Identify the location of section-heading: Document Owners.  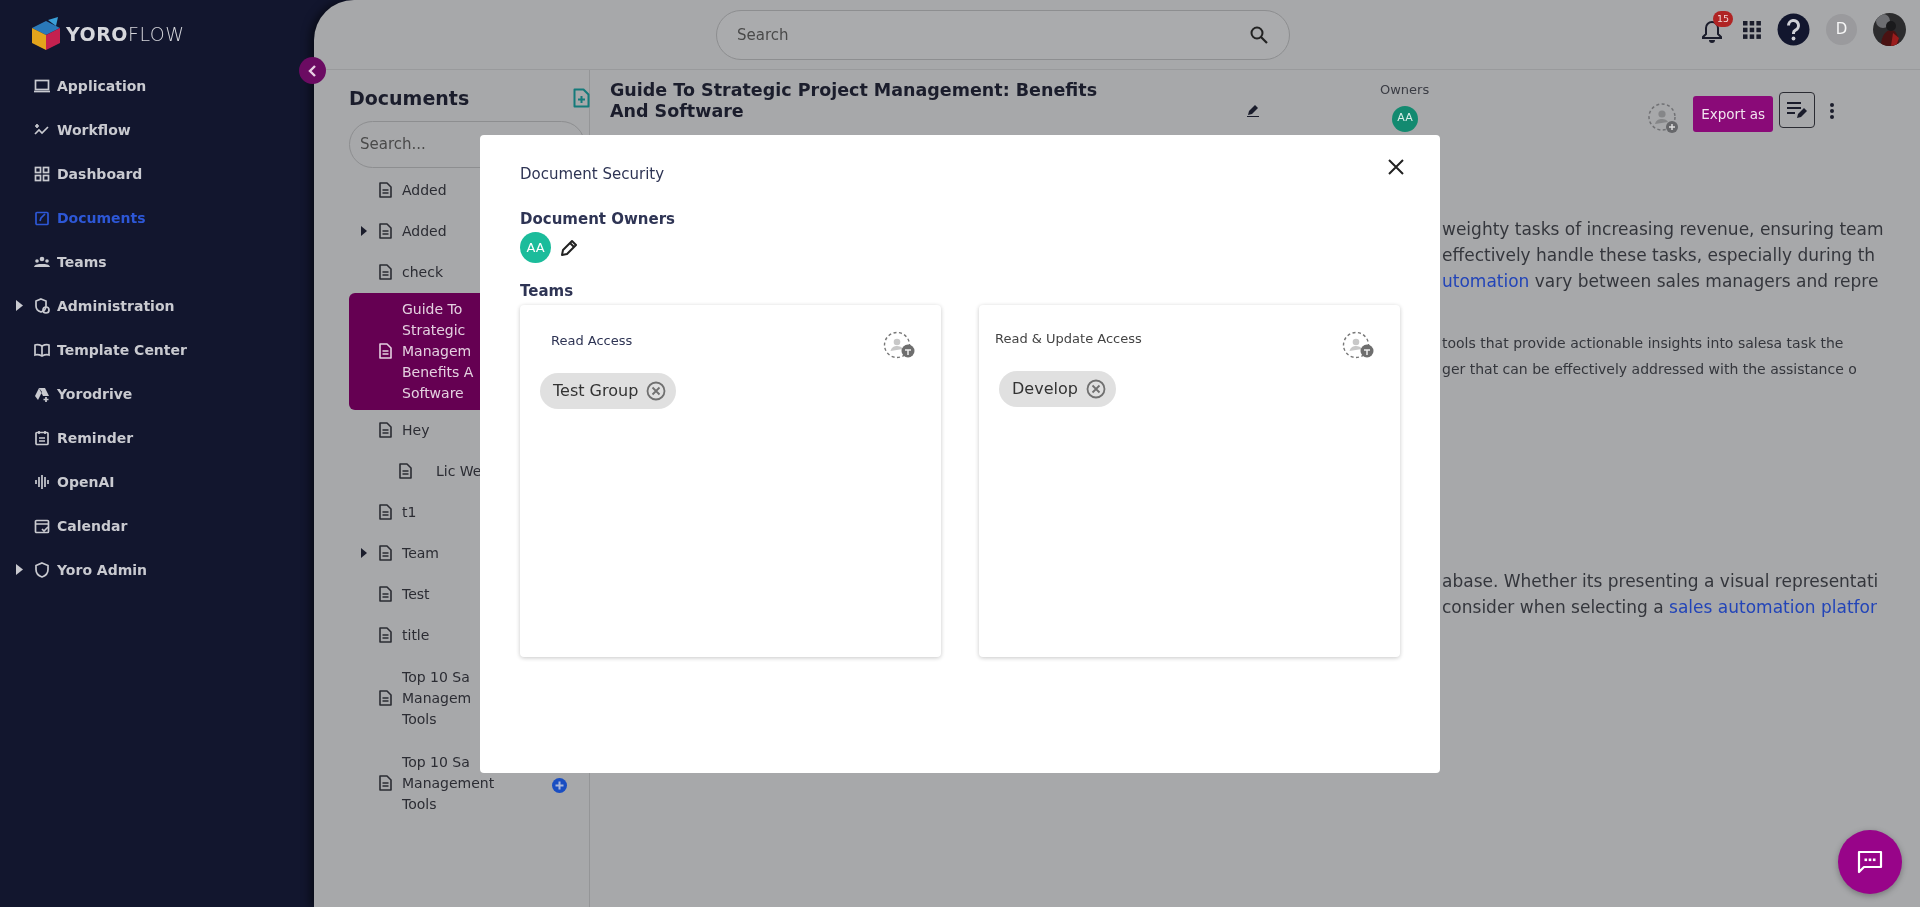
(598, 219).